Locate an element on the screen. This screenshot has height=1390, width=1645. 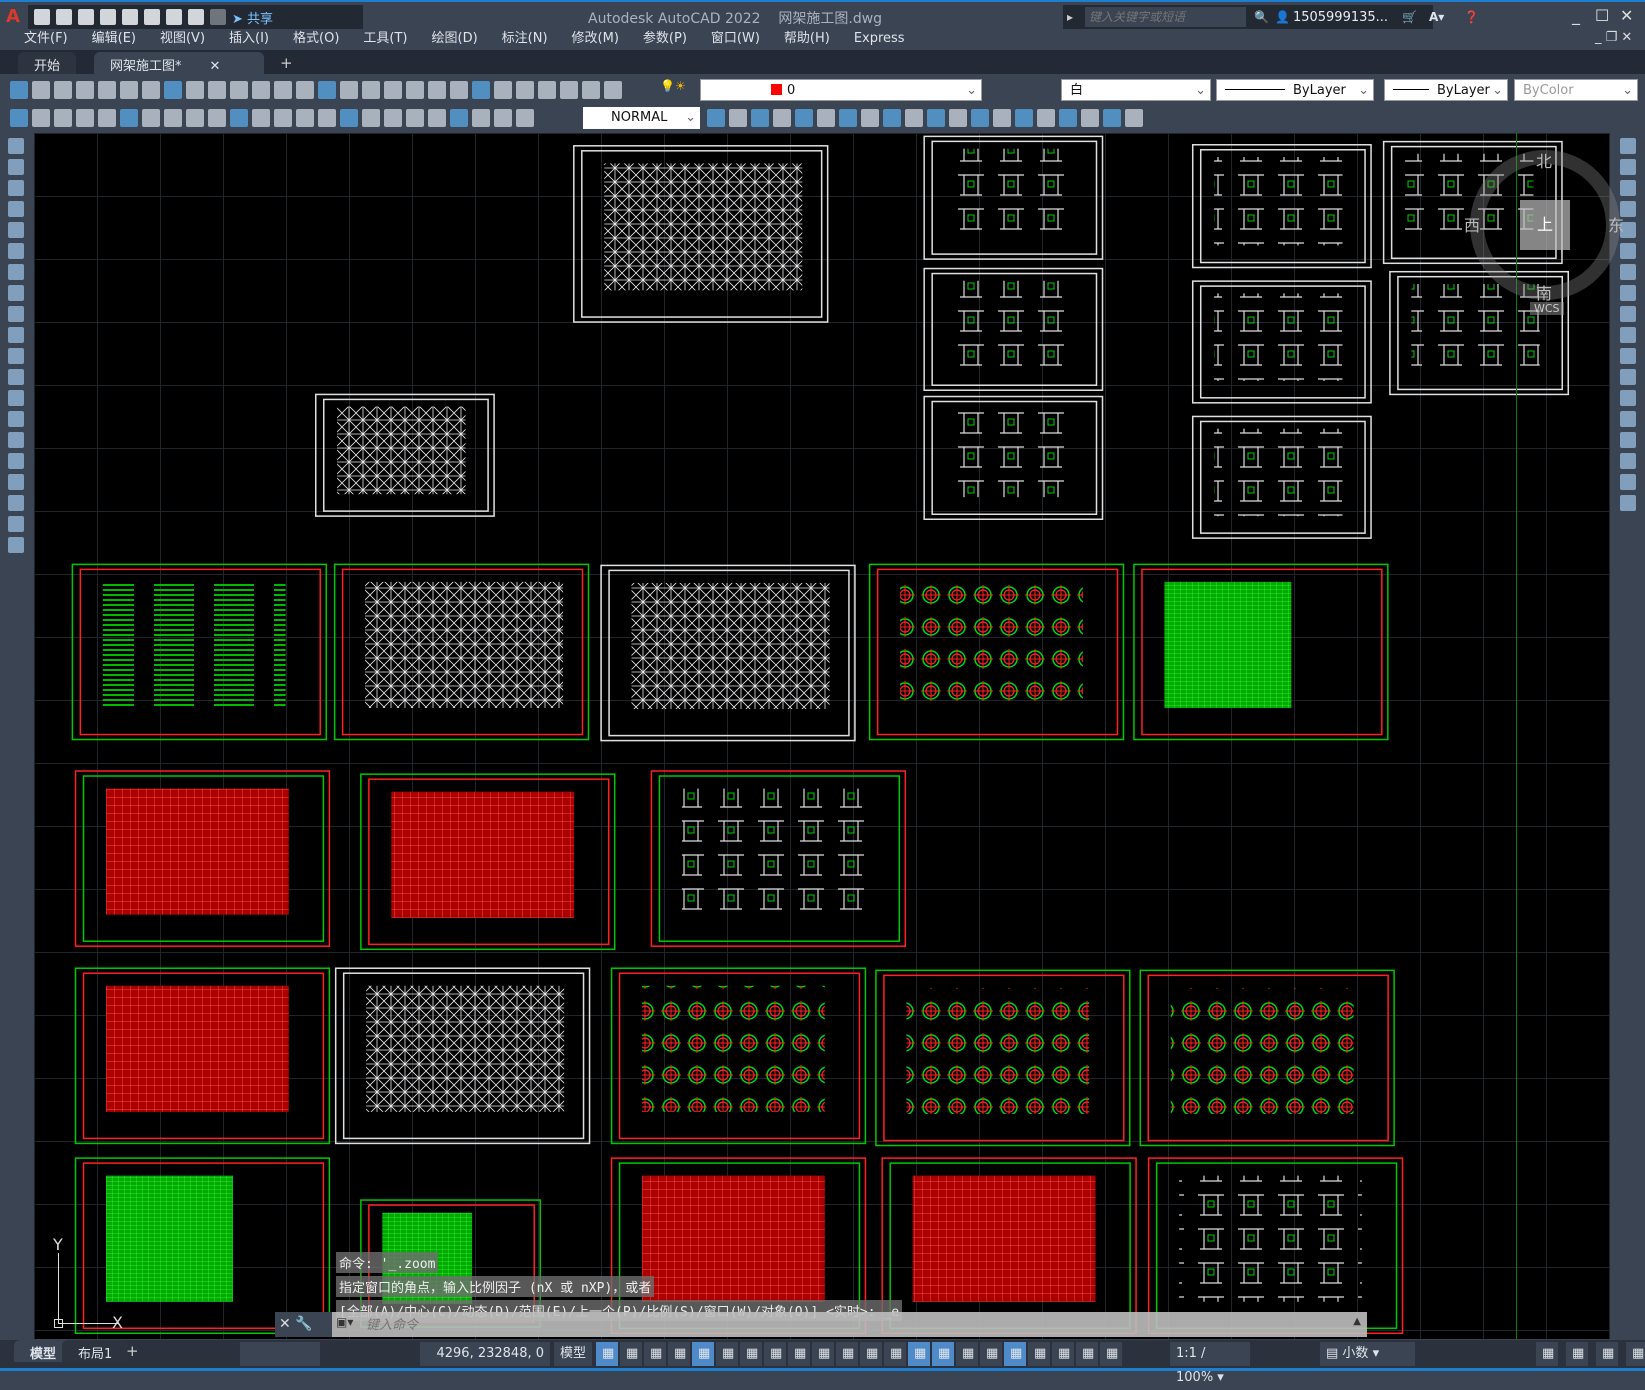
tab-drawing: 网架施工图* ✕ is located at coordinates (179, 63).